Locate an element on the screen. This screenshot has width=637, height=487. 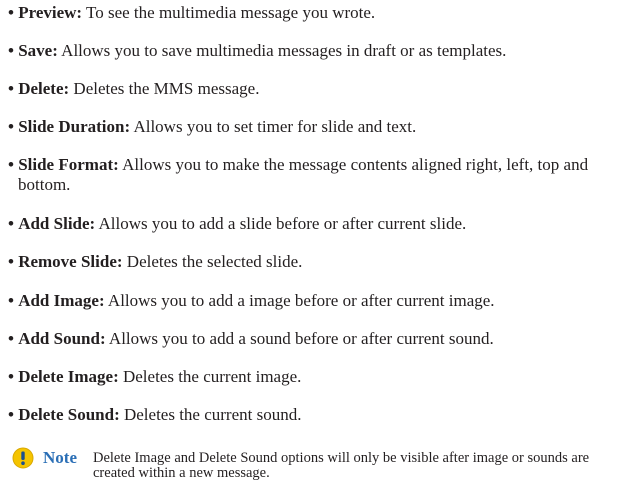
option-term: Remove Slide: is located at coordinates (70, 261).